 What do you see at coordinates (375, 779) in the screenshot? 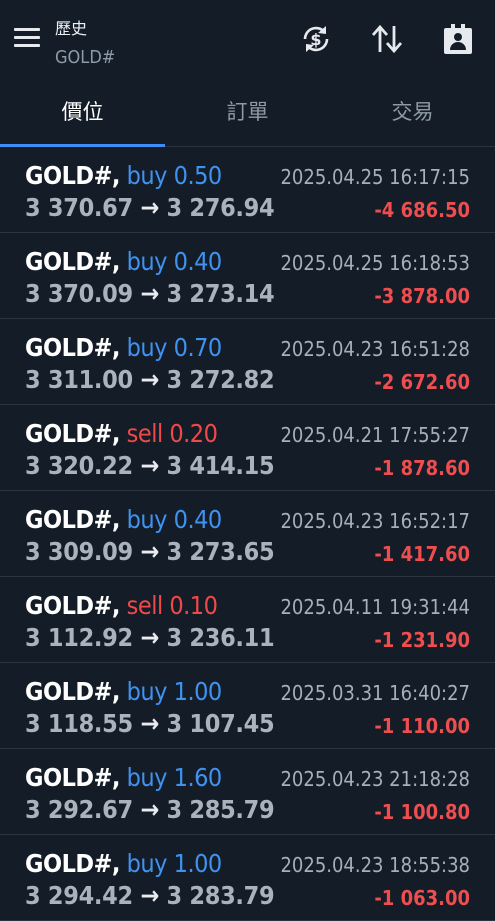
I see `trade-time: 2025.04.23 21:18:28` at bounding box center [375, 779].